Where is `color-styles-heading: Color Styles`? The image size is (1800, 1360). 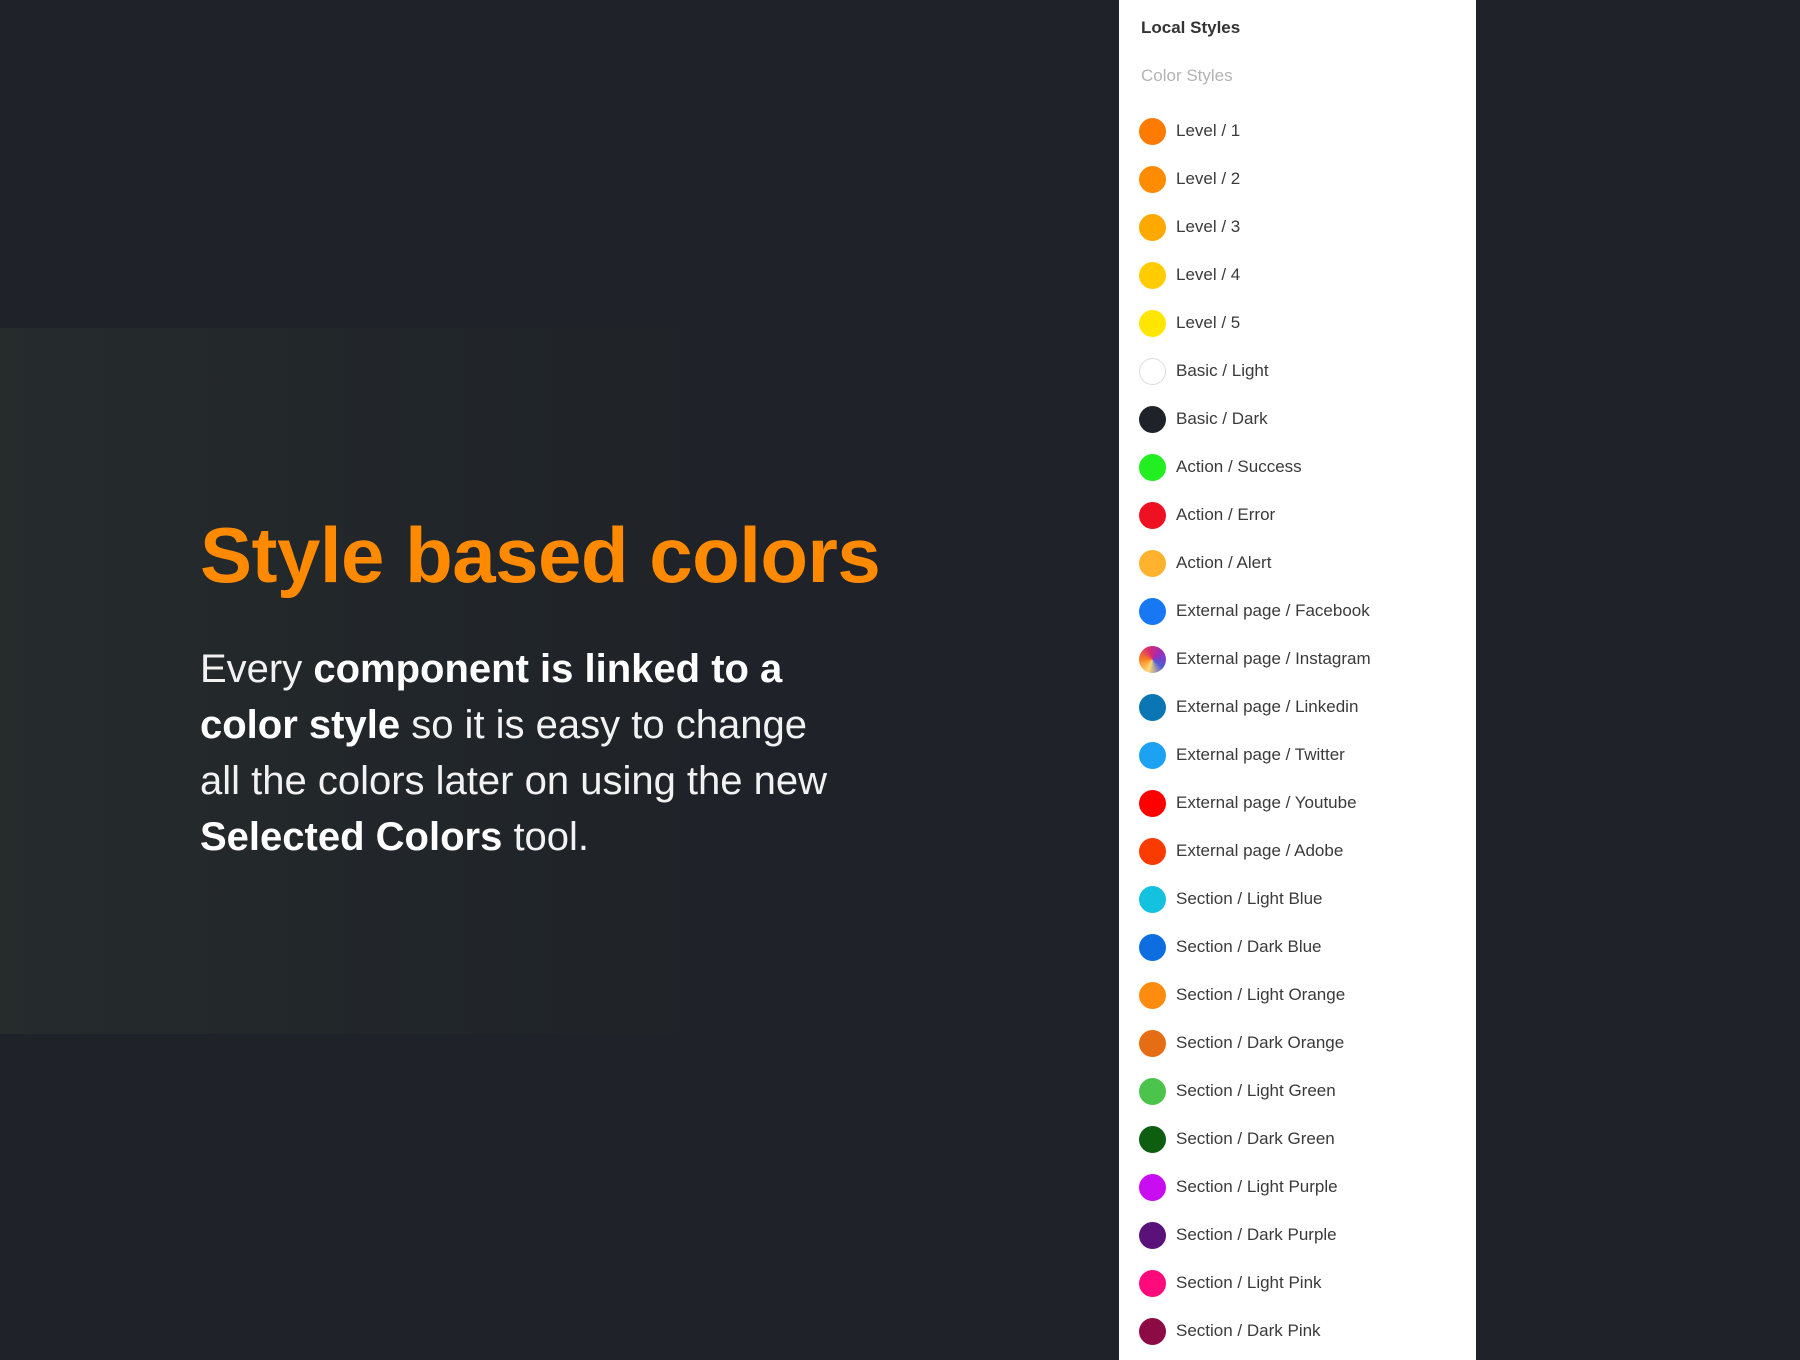
color-styles-heading: Color Styles is located at coordinates (1187, 75).